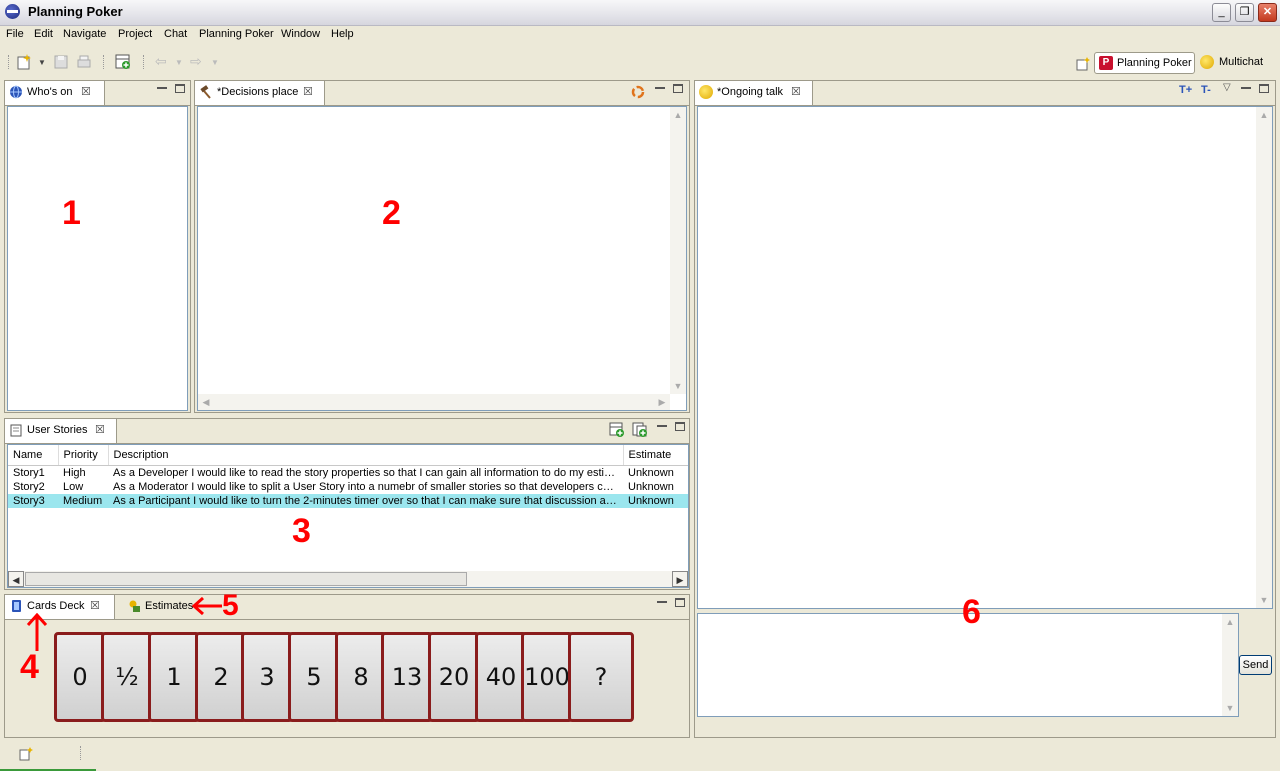  I want to click on menu-file: File, so click(15, 34).